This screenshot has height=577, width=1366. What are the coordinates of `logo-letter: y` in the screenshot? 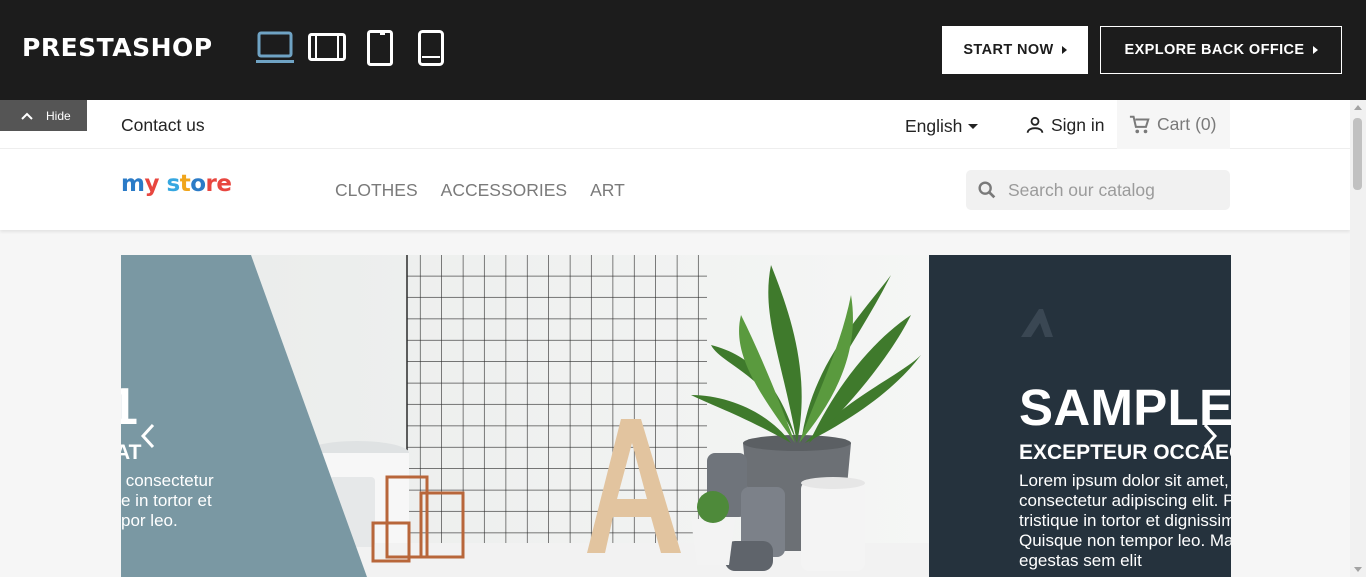 It's located at (151, 184).